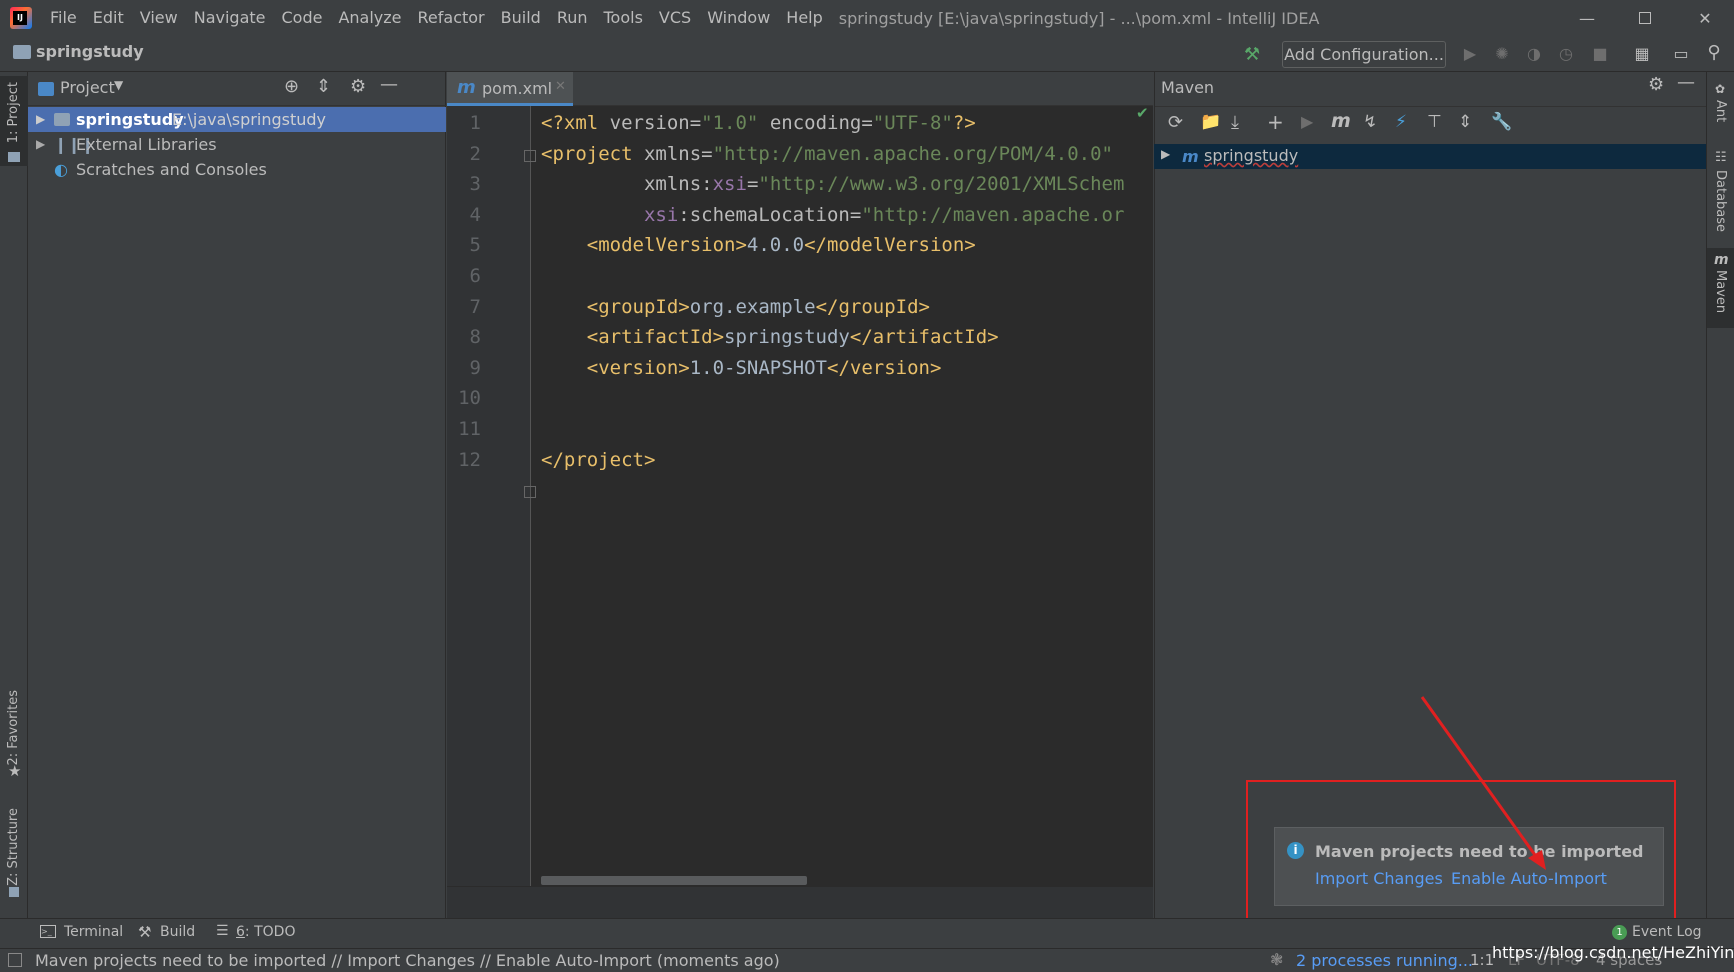  Describe the element at coordinates (560, 86) in the screenshot. I see `close-tab-icon: ✕` at that location.